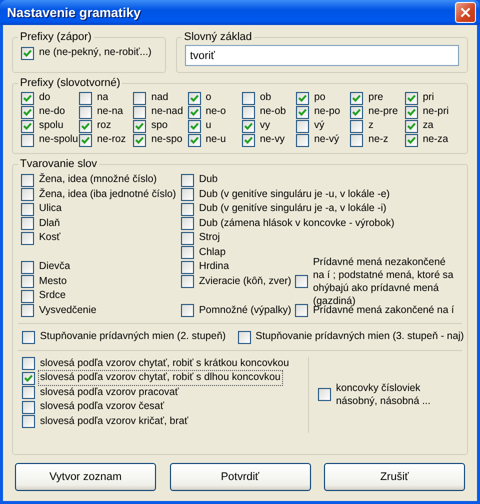 This screenshot has width=480, height=504. Describe the element at coordinates (208, 126) in the screenshot. I see `checkbox-label: u` at that location.